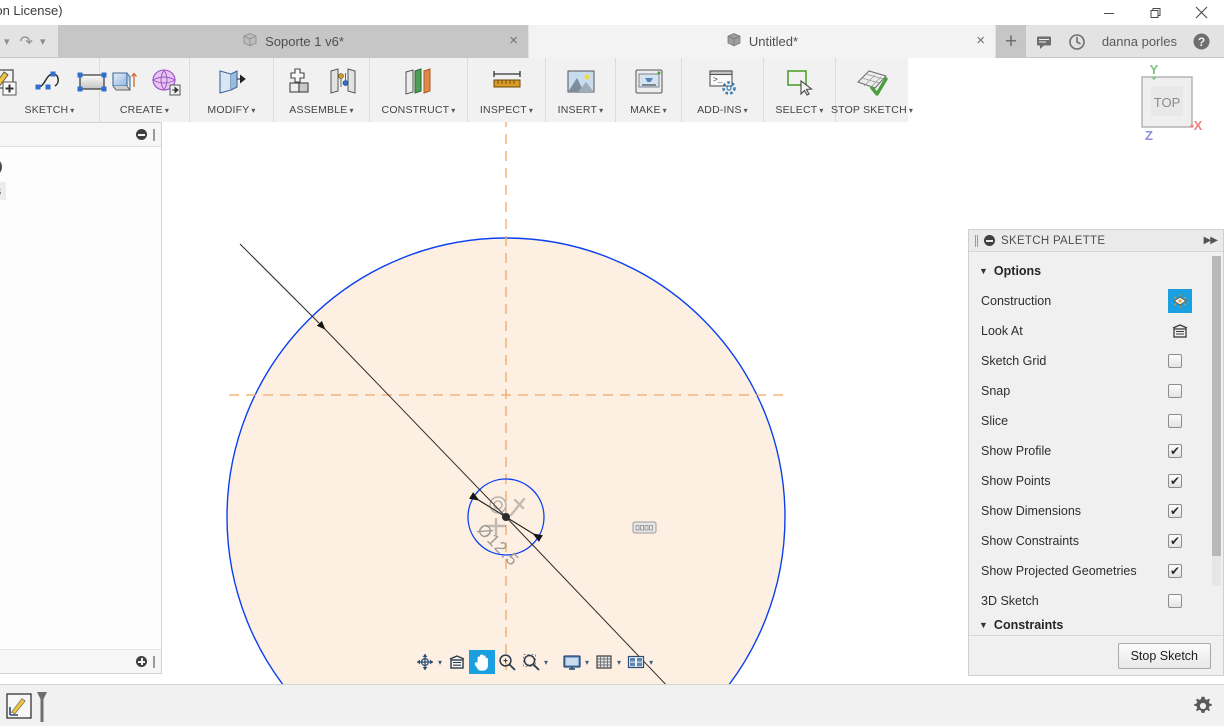 The width and height of the screenshot is (1224, 726). What do you see at coordinates (976, 240) in the screenshot?
I see `palette-grip` at bounding box center [976, 240].